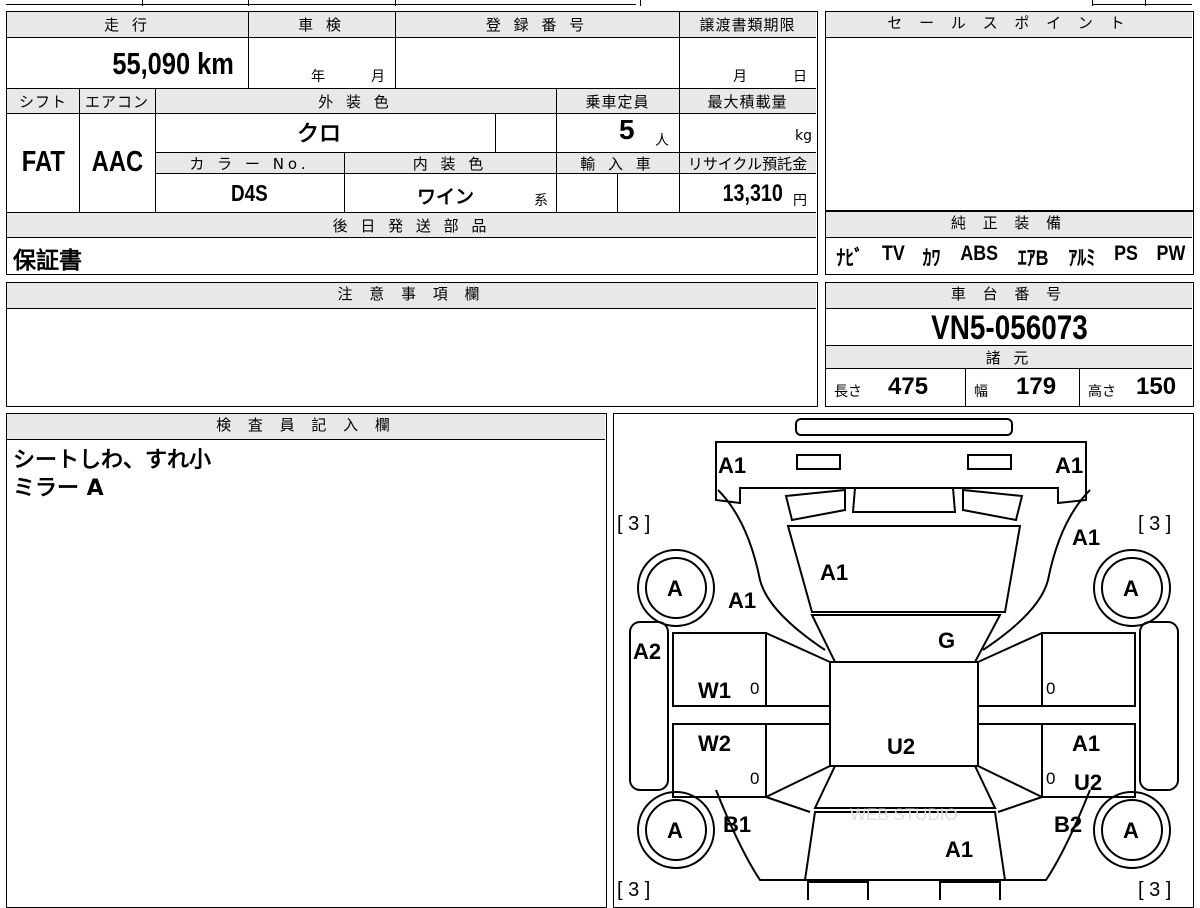  I want to click on recycle-value: 13,310, so click(752, 193).